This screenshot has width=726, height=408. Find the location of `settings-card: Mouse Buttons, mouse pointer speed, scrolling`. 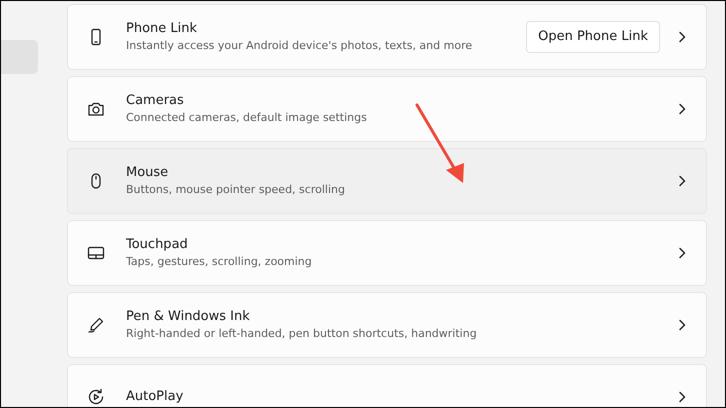

settings-card: Mouse Buttons, mouse pointer speed, scrolling is located at coordinates (387, 181).